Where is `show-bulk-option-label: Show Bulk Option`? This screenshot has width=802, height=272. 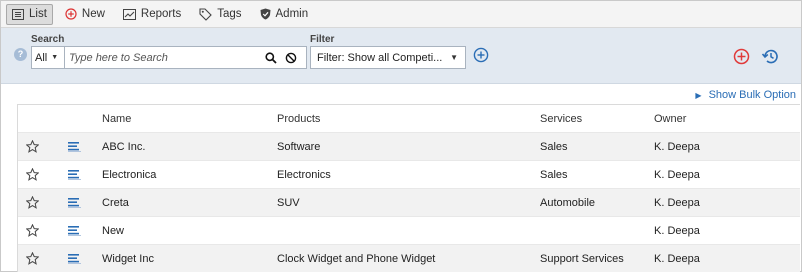 show-bulk-option-label: Show Bulk Option is located at coordinates (752, 95).